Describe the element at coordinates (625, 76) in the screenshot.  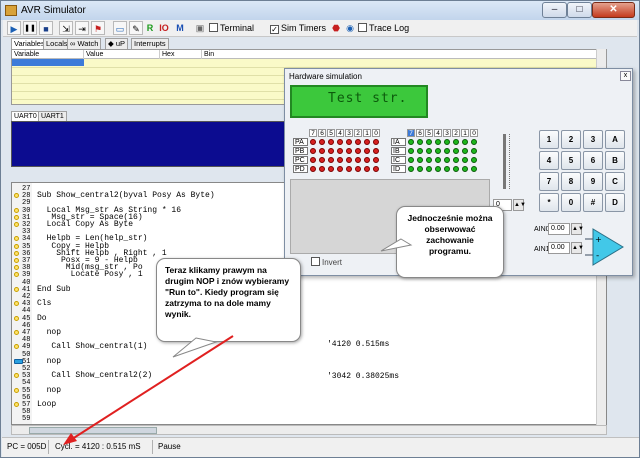
I see `hw-close-button: x` at that location.